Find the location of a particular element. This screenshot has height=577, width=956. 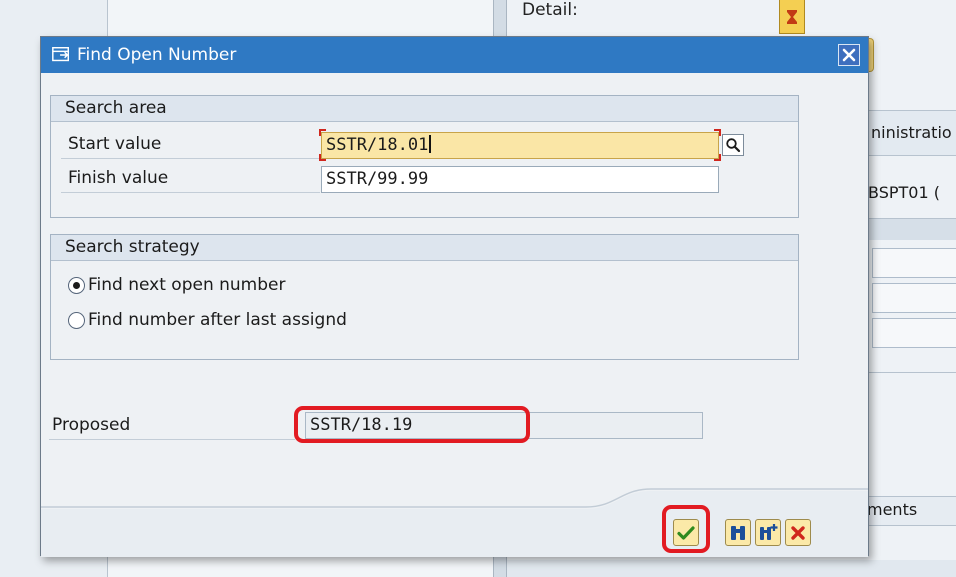

radio-selected-dot is located at coordinates (76, 285).